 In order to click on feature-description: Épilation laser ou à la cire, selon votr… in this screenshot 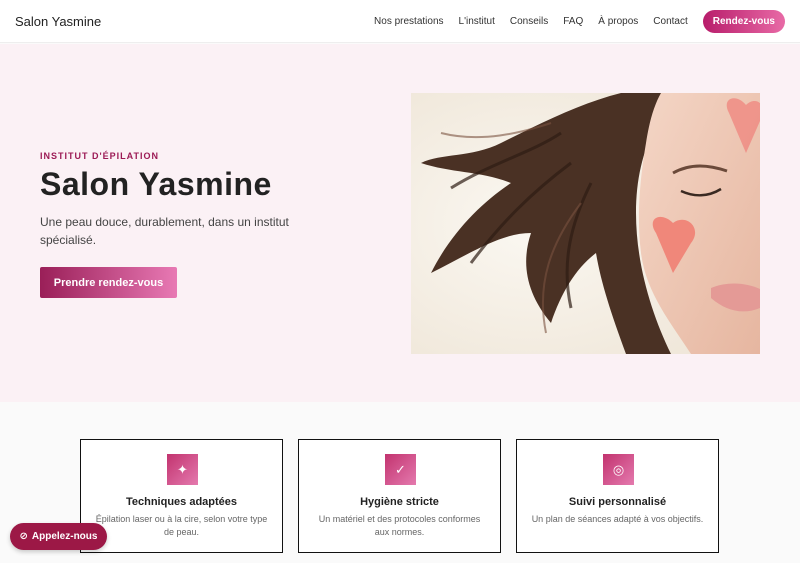, I will do `click(181, 525)`.